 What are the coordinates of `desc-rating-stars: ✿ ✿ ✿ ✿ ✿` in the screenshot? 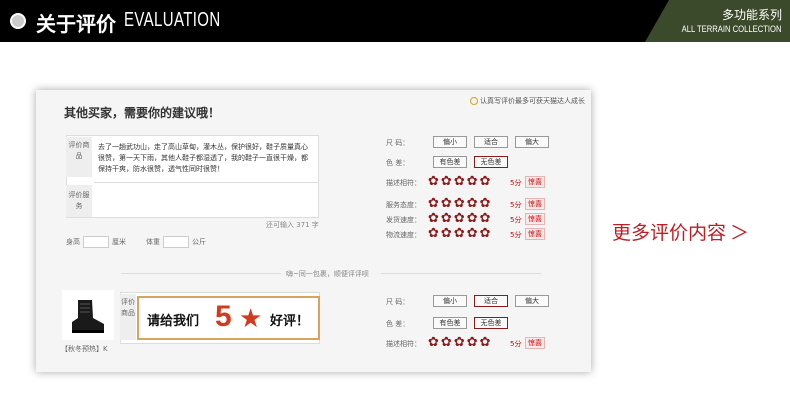 It's located at (459, 181).